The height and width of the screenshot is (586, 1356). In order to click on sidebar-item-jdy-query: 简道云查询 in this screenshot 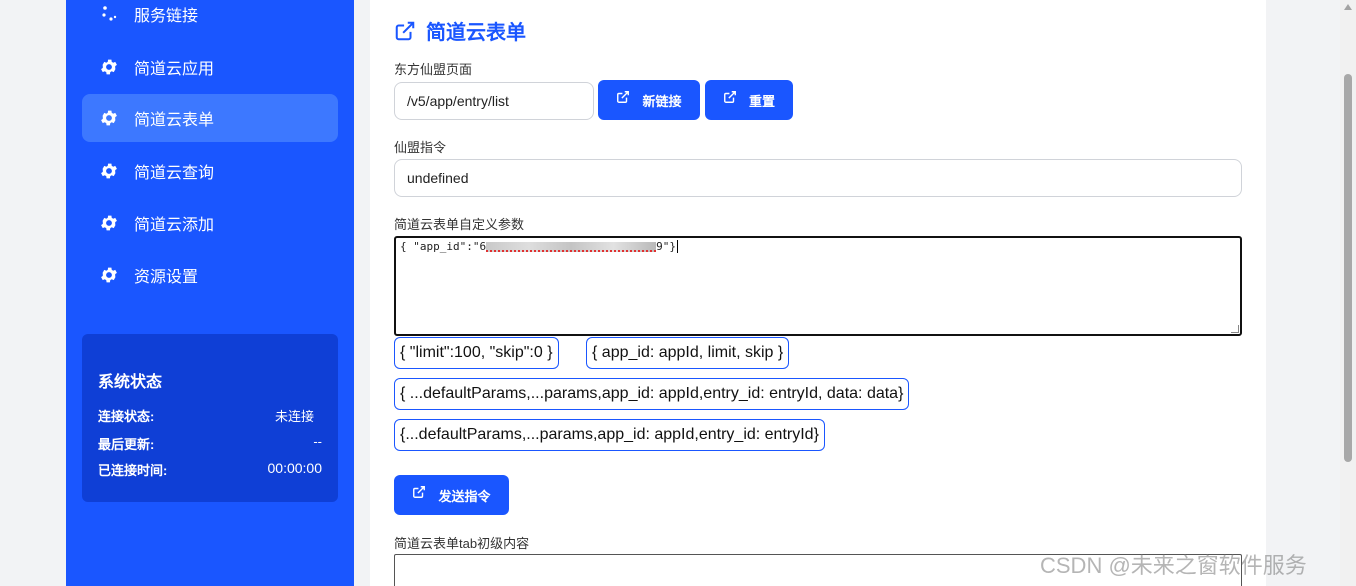, I will do `click(210, 171)`.